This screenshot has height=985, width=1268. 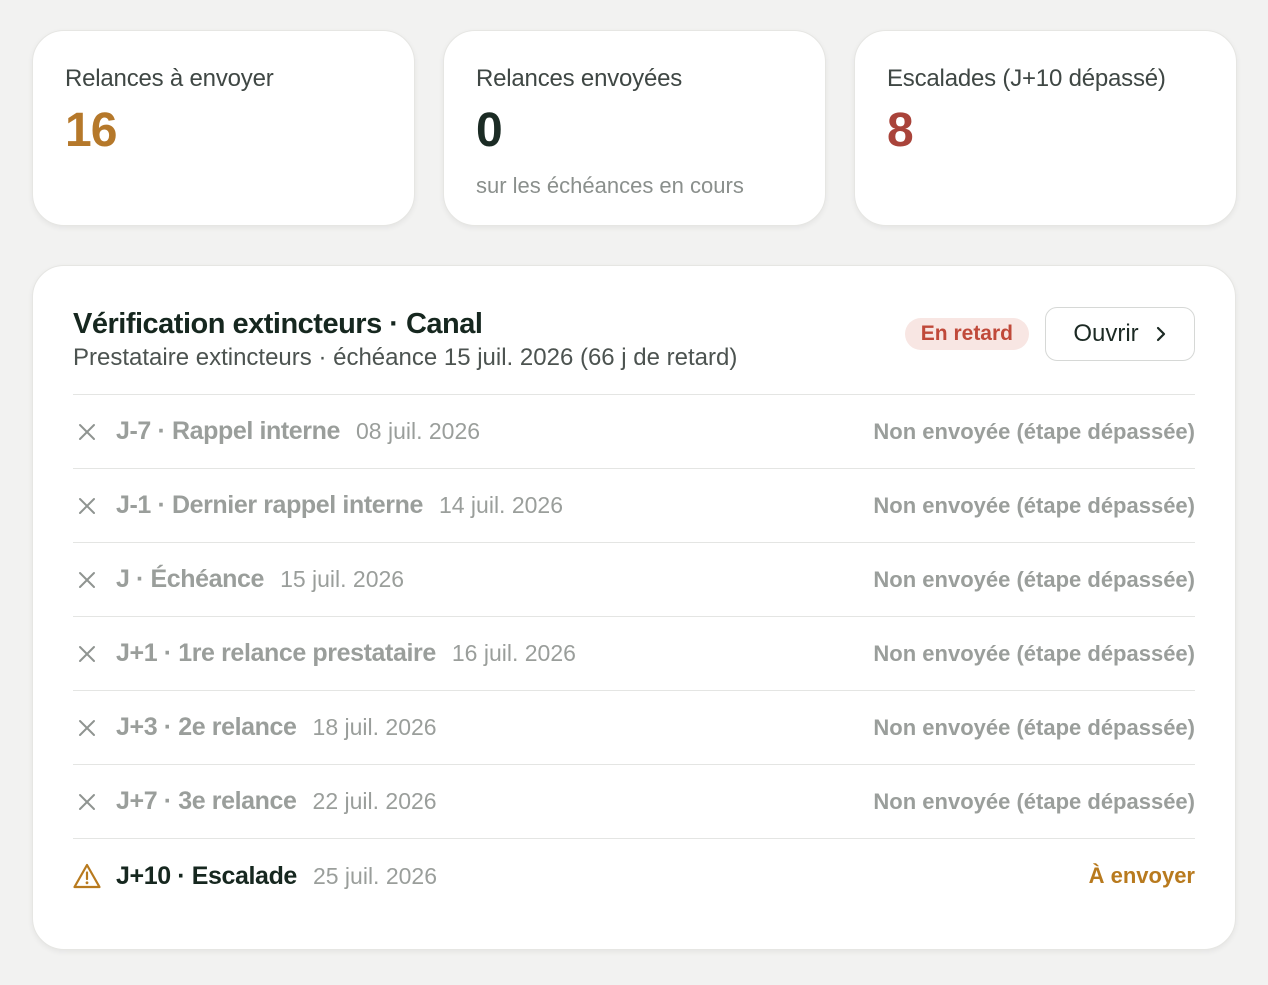 I want to click on stat-label: Relances envoyées, so click(x=579, y=78).